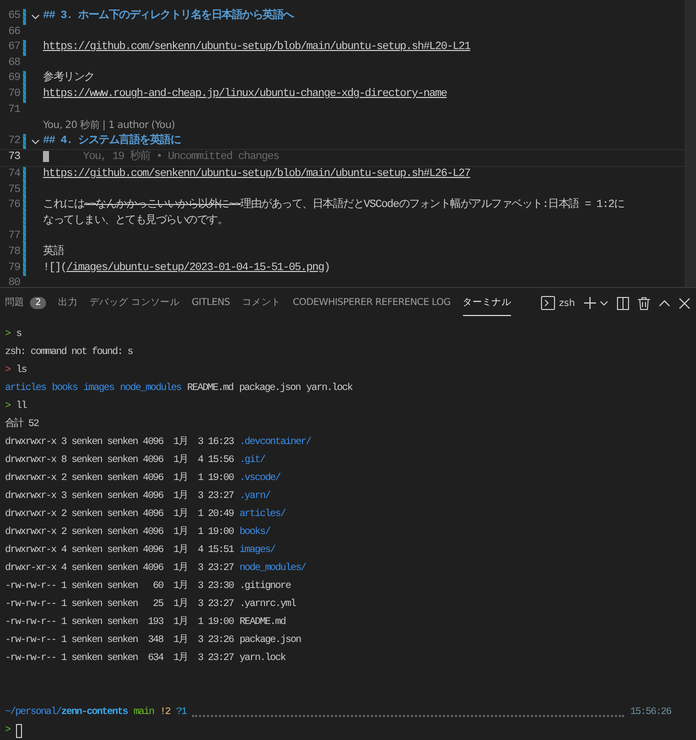 Image resolution: width=696 pixels, height=740 pixels. What do you see at coordinates (333, 213) in the screenshot?
I see `text-line: これには~~なんかかっこいいから以外に~~理由があって、日本語だとVSCodeのフォント幅がアルファベット:日本語 = 1:2になってしまい、とても見づらいのです。` at bounding box center [333, 213].